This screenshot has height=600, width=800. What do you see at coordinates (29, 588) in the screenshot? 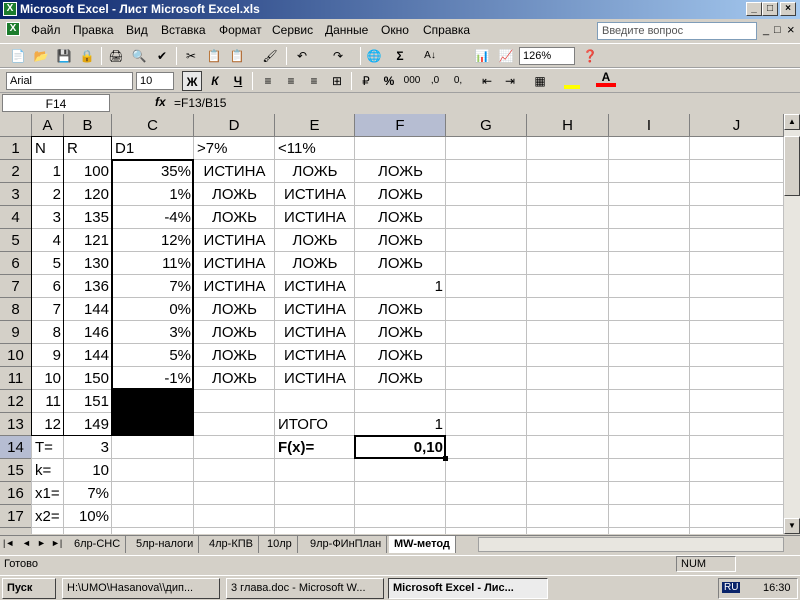
I see `start-button: Пуск` at bounding box center [29, 588].